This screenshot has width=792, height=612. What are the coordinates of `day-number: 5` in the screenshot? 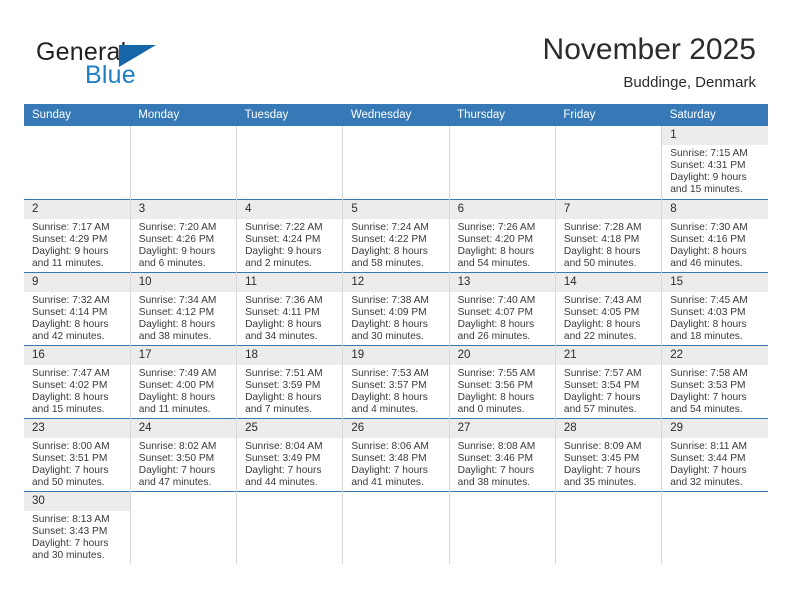 It's located at (396, 209).